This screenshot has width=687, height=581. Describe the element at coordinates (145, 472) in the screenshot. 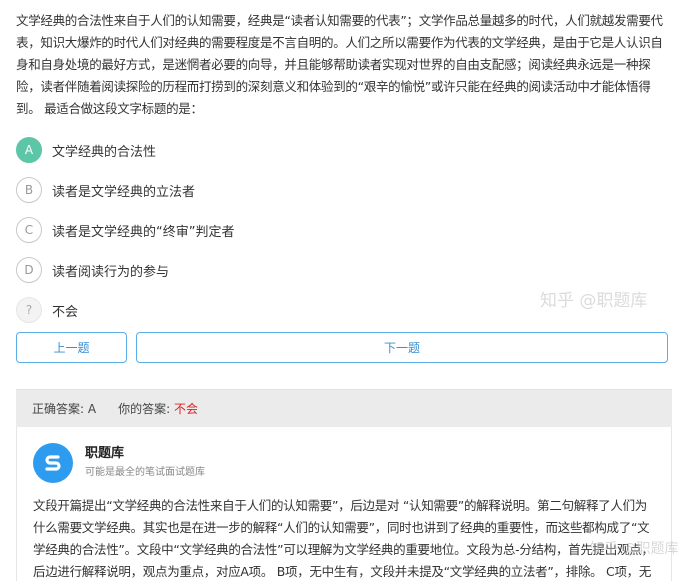

I see `brand-tagline: 可能是最全的笔试面试题库` at that location.